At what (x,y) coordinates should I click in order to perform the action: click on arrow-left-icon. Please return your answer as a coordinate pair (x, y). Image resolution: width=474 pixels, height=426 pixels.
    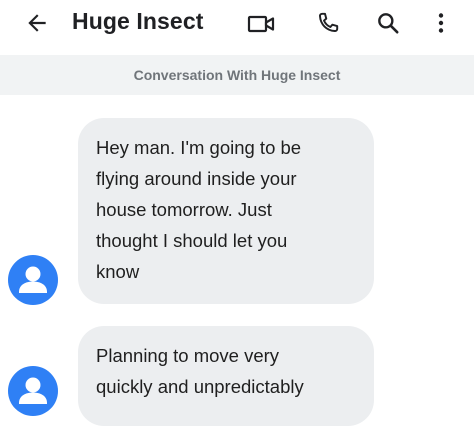
    Looking at the image, I should click on (37, 23).